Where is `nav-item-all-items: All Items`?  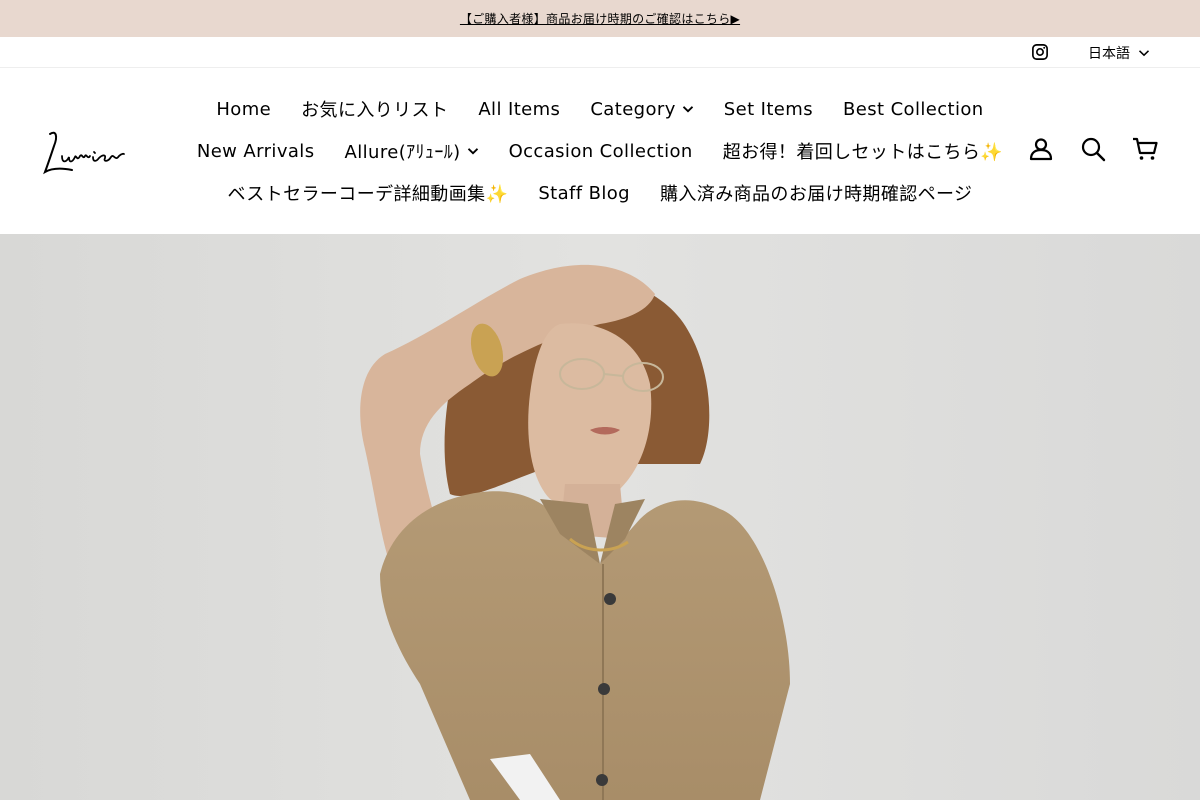 nav-item-all-items: All Items is located at coordinates (519, 109).